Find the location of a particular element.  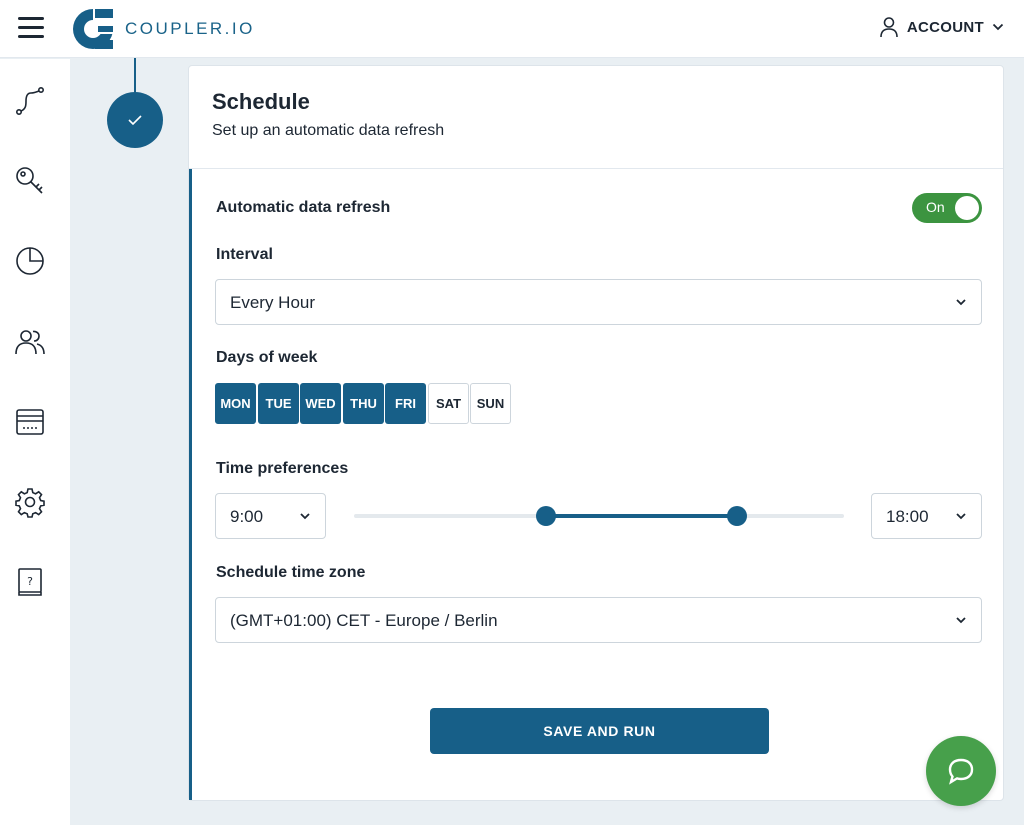

key-icon is located at coordinates (29, 180).